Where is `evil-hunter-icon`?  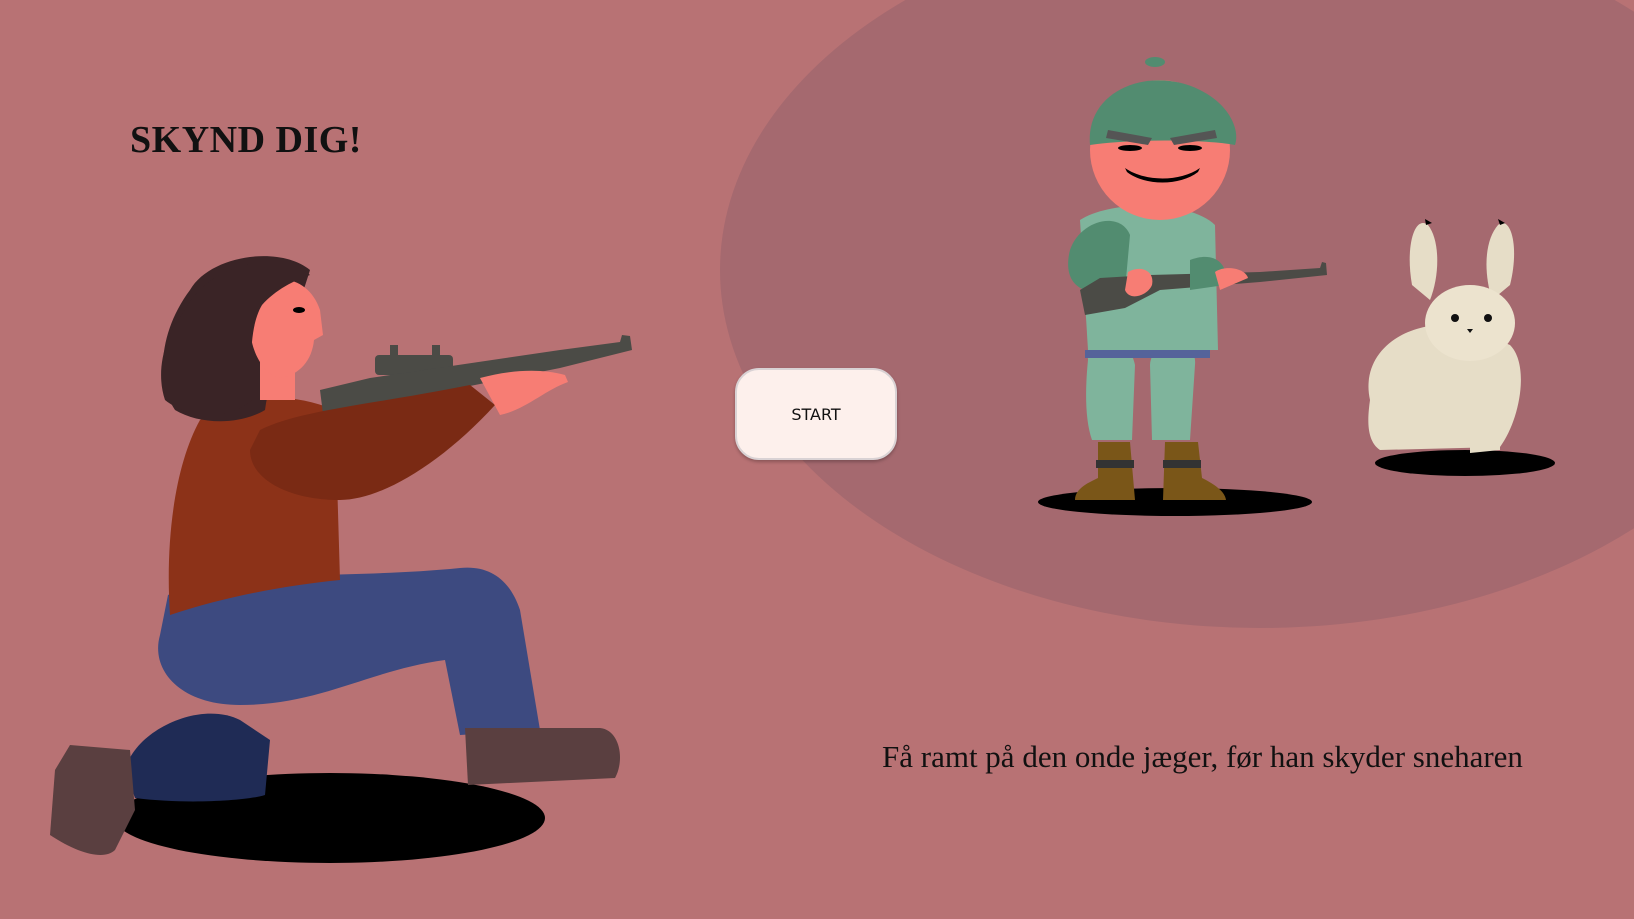 evil-hunter-icon is located at coordinates (1182, 286).